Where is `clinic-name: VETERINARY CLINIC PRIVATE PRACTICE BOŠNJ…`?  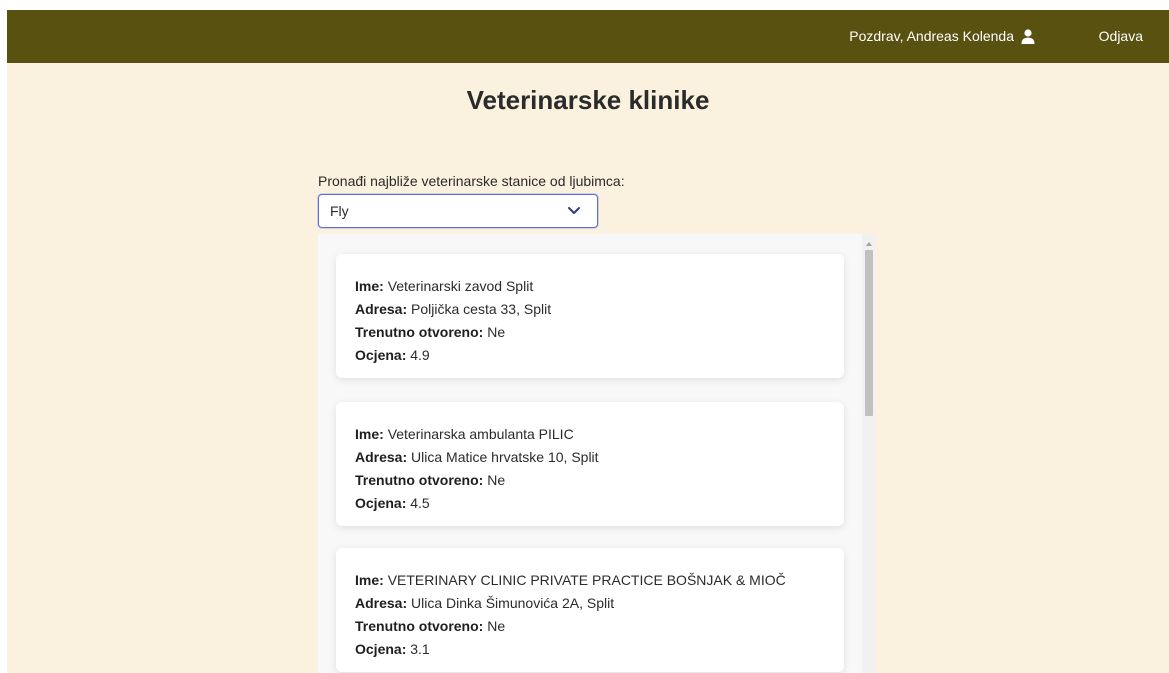
clinic-name: VETERINARY CLINIC PRIVATE PRACTICE BOŠNJ… is located at coordinates (586, 580).